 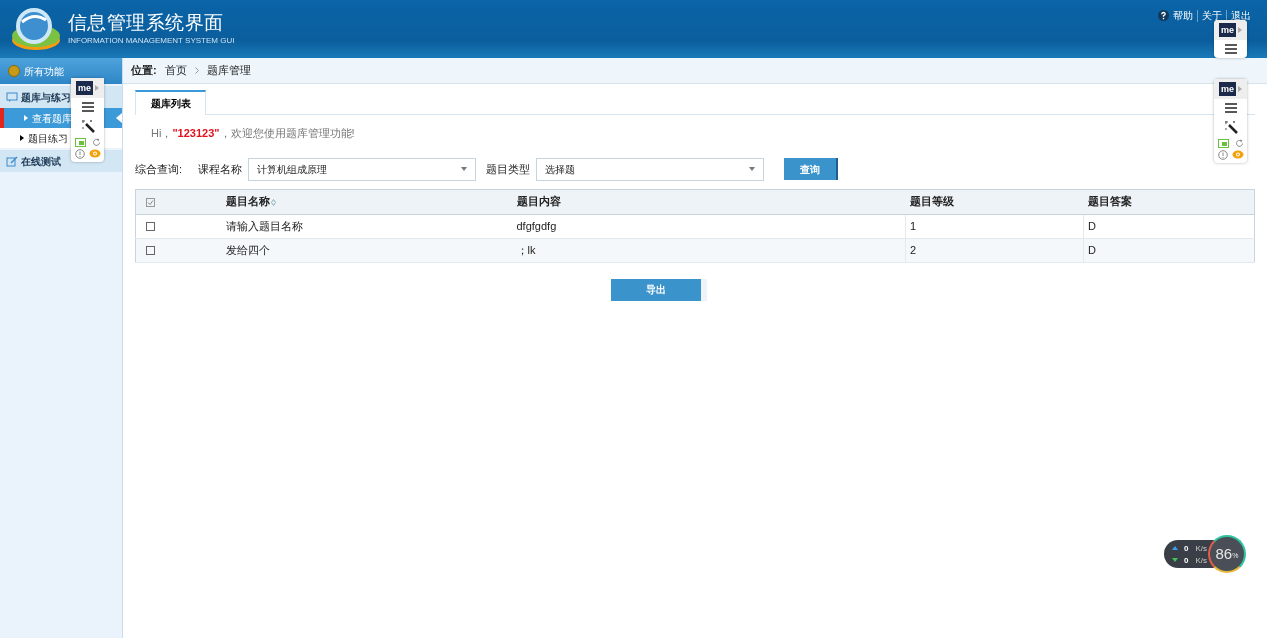 I want to click on field-label: 课程名称, so click(x=220, y=169).